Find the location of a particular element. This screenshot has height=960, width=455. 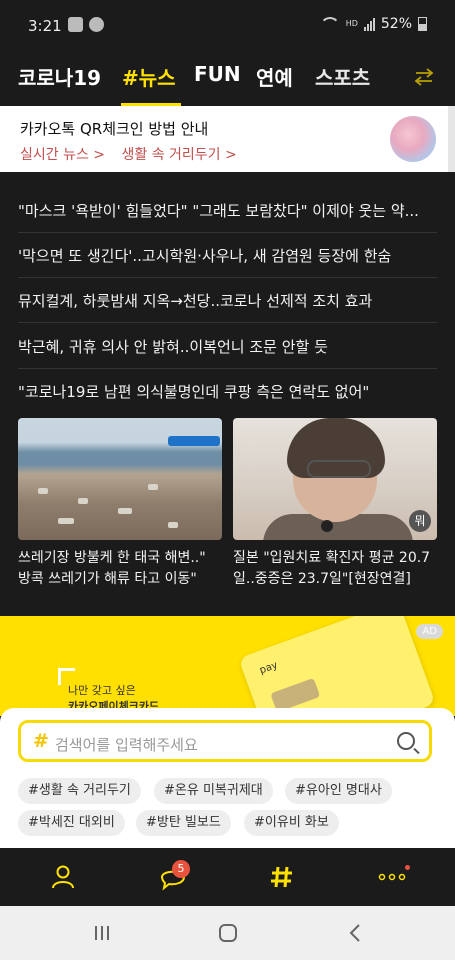

trend-chip: #방탄 빌보드 is located at coordinates (183, 823).